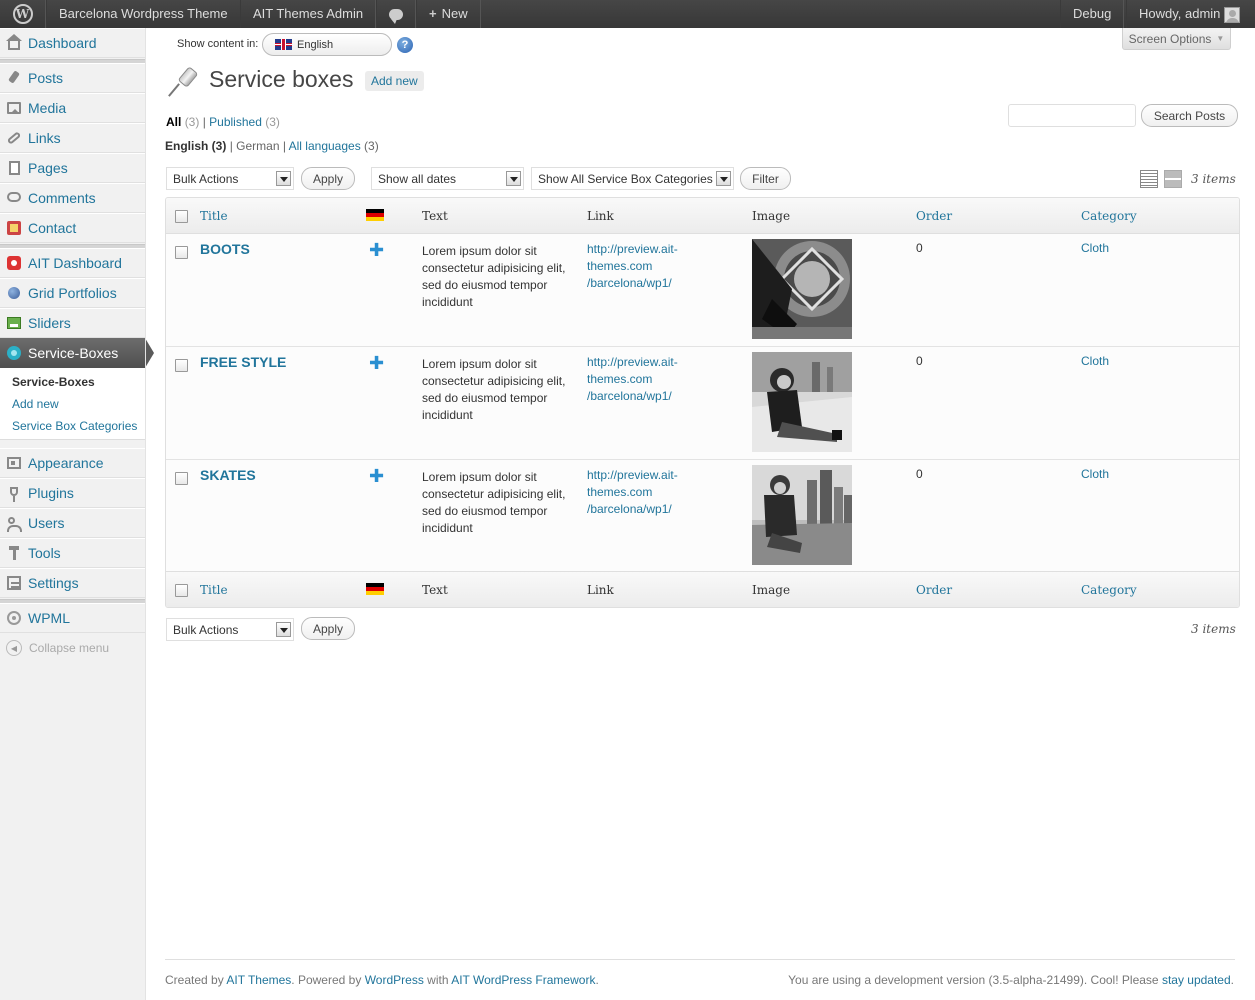  I want to click on lang-filter-english: English (3), so click(195, 146).